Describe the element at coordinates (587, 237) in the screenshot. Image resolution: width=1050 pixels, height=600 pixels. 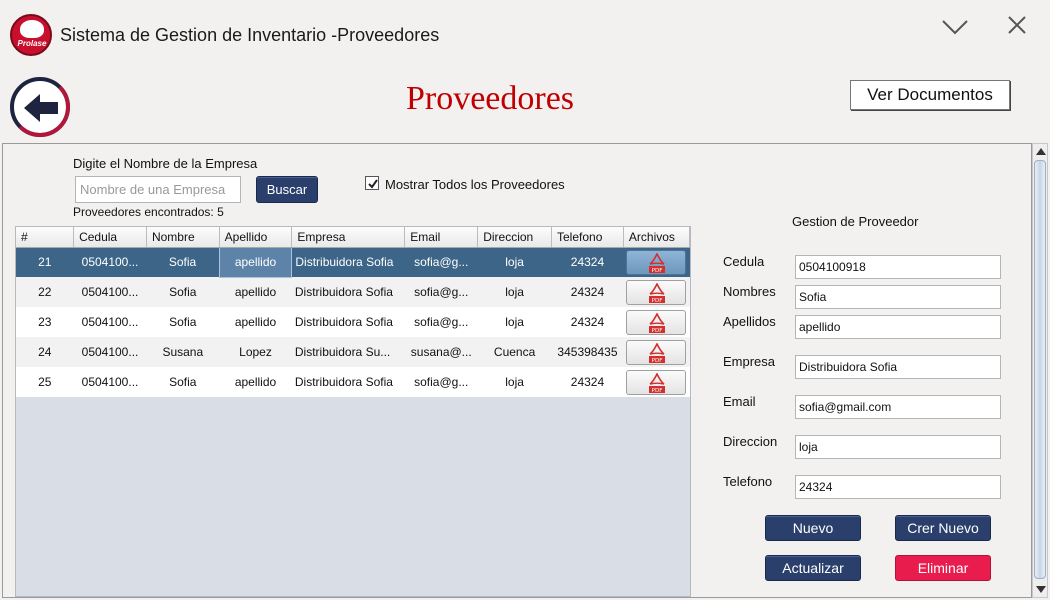
I see `column-header: Telefono` at that location.